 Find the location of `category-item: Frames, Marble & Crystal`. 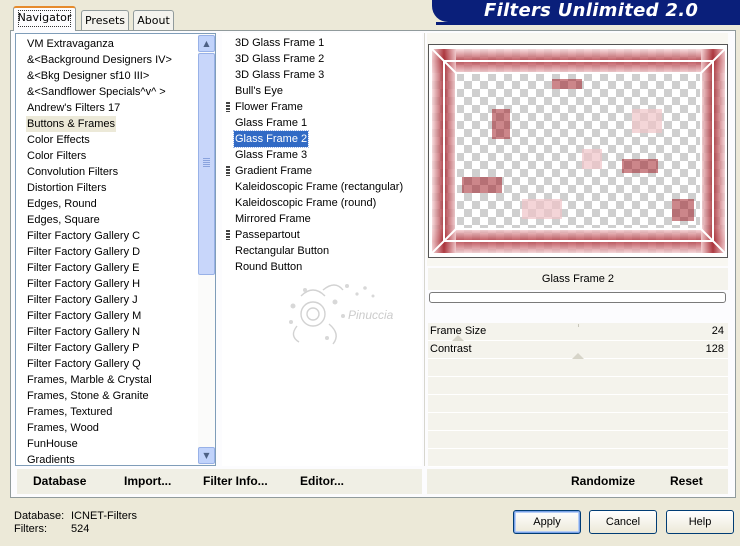

category-item: Frames, Marble & Crystal is located at coordinates (89, 380).